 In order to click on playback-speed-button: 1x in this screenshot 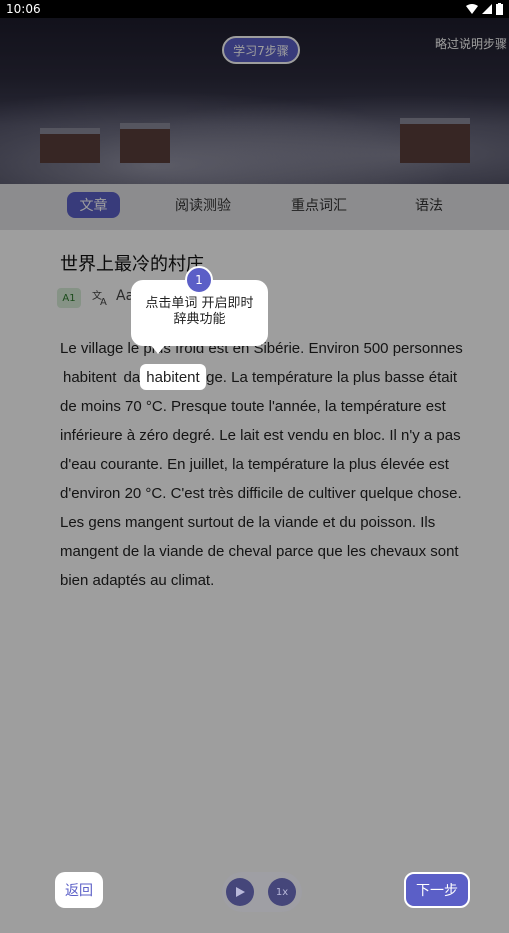, I will do `click(282, 892)`.